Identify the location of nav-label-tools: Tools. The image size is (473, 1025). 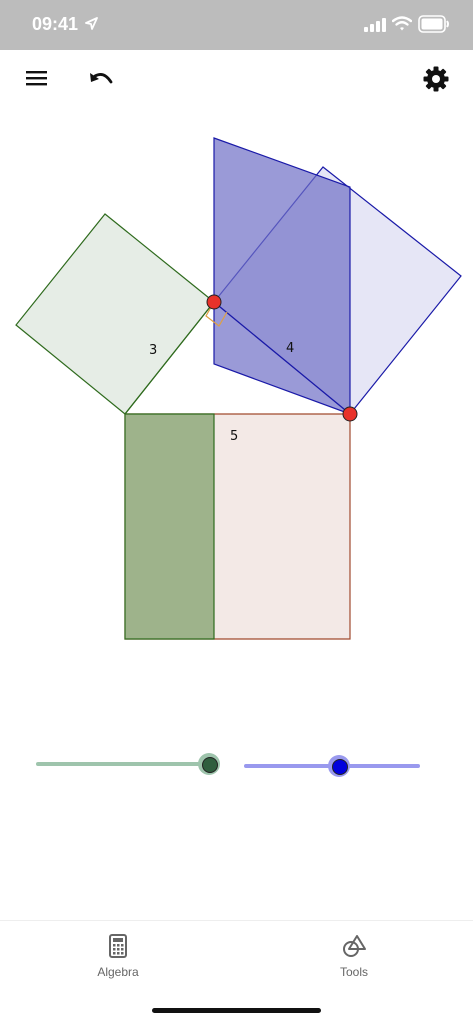
(353, 972).